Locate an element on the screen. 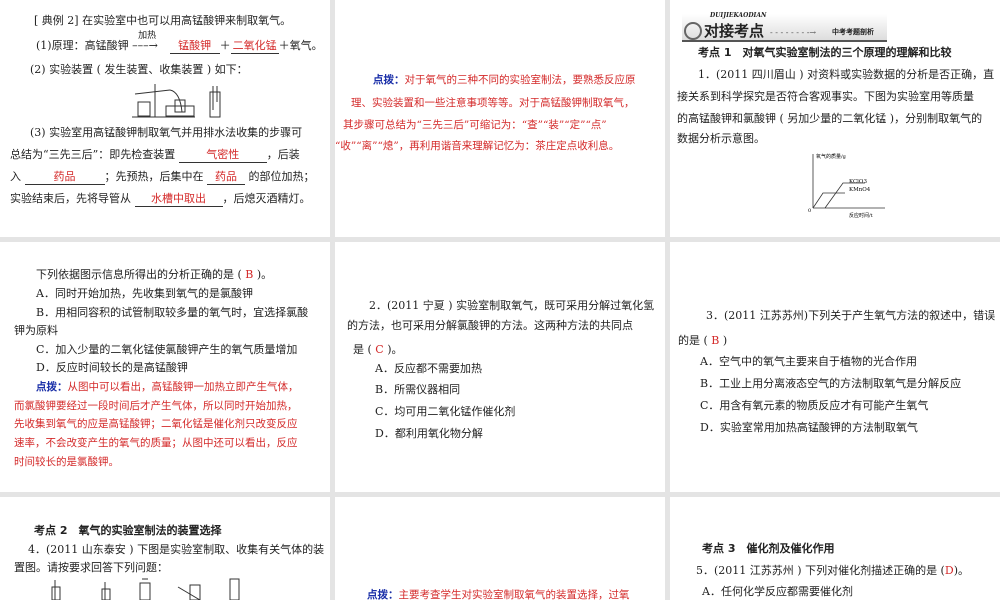 The image size is (1000, 600). hint-line: 点拨：从图中可以看出，高锰酸钾一加热立即产生气体， is located at coordinates (167, 387).